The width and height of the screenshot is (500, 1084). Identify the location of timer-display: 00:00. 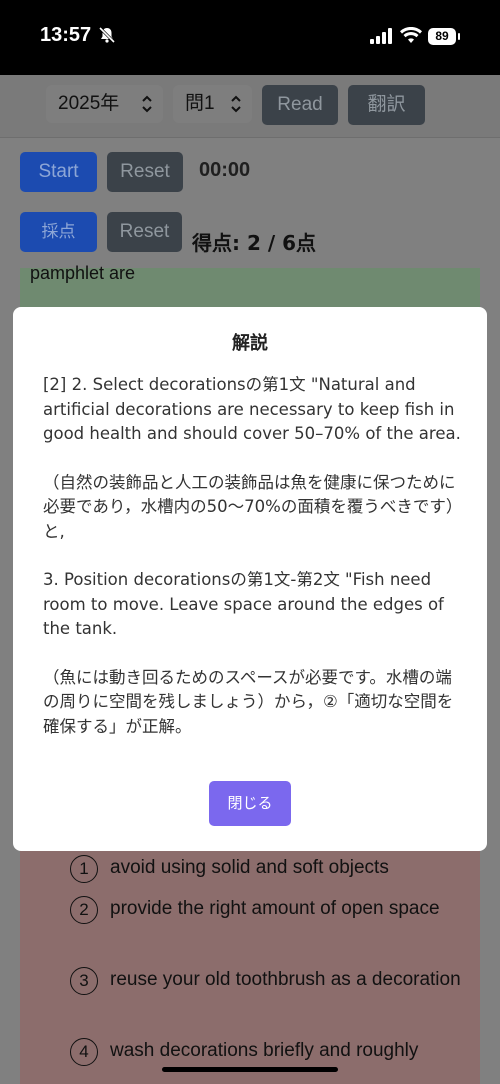
(225, 170).